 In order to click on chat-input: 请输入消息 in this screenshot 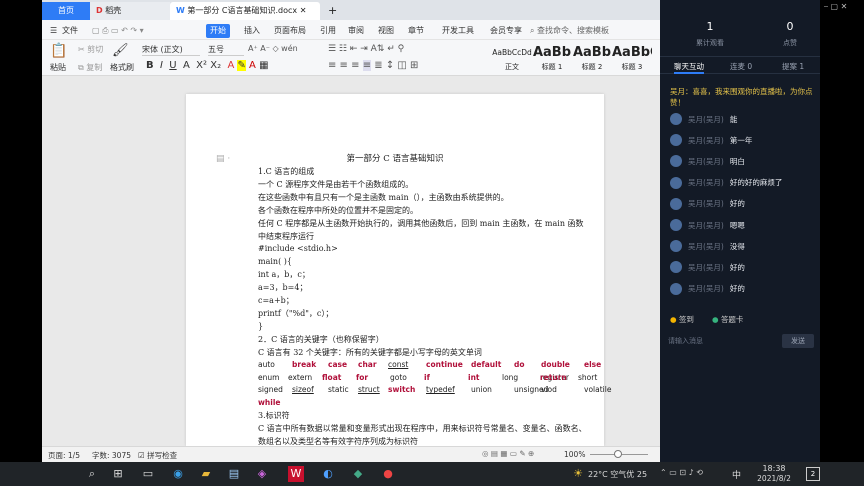, I will do `click(723, 341)`.